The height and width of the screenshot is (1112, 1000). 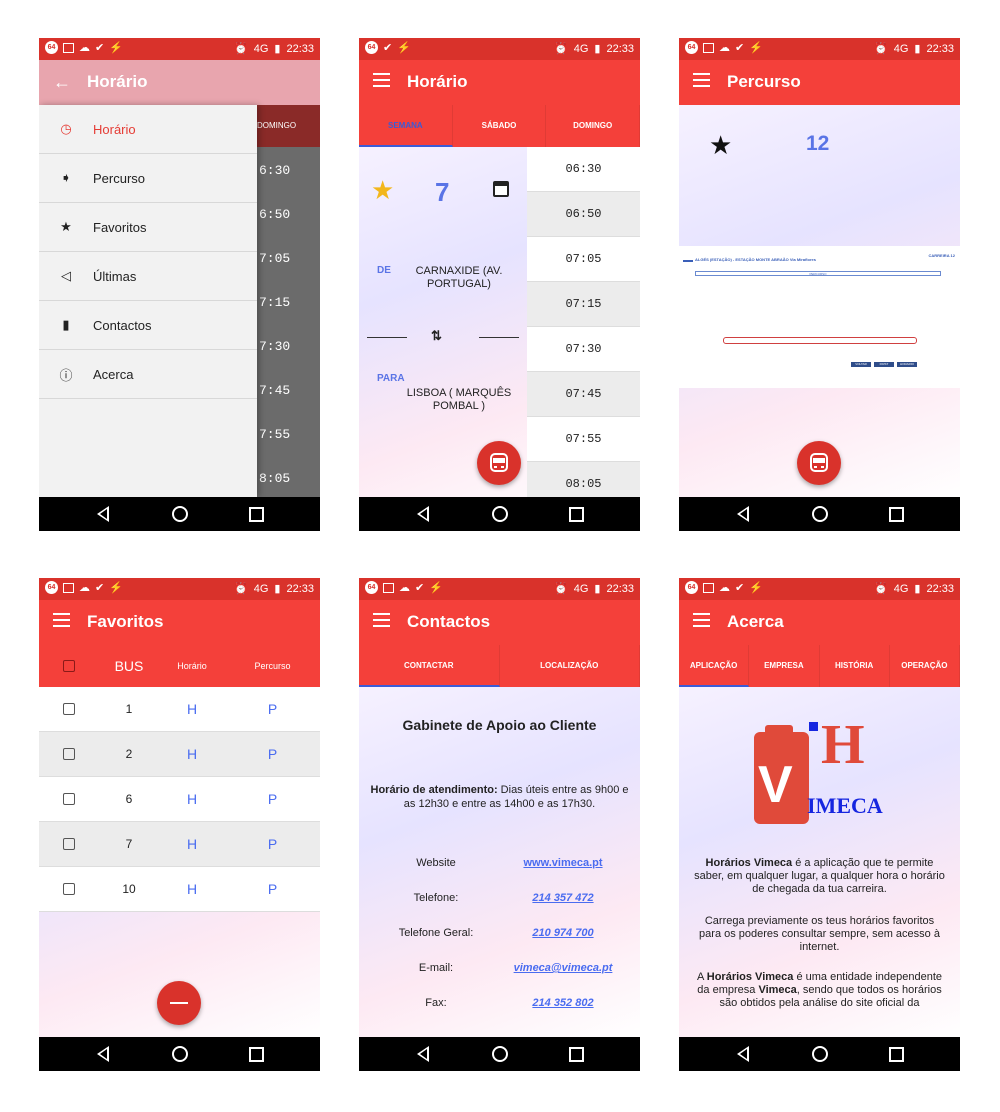 I want to click on phone-link: 214 357 472, so click(x=563, y=898).